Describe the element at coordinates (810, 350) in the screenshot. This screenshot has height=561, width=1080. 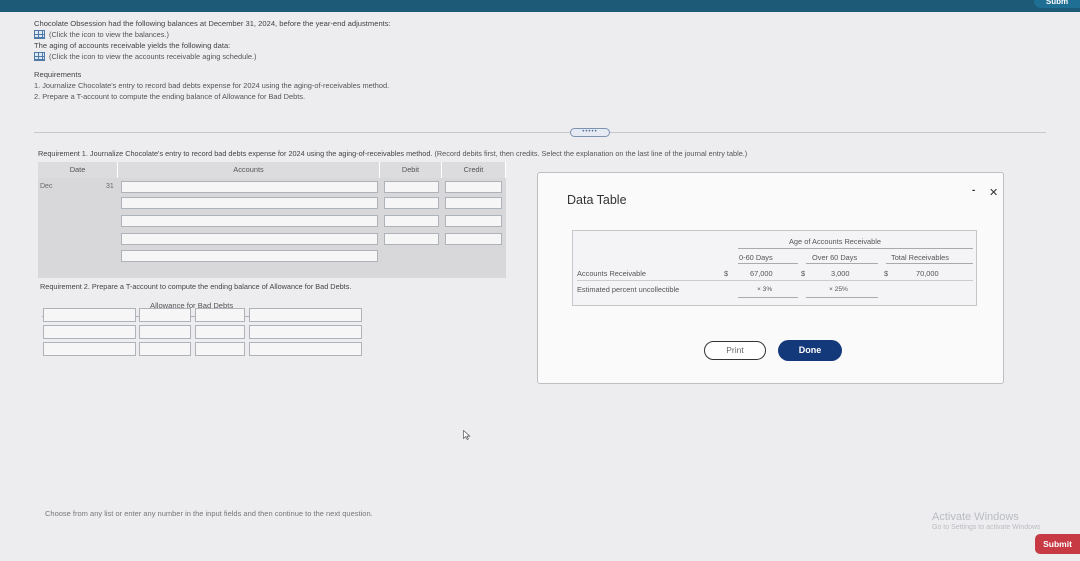
I see `done-button: Done` at that location.